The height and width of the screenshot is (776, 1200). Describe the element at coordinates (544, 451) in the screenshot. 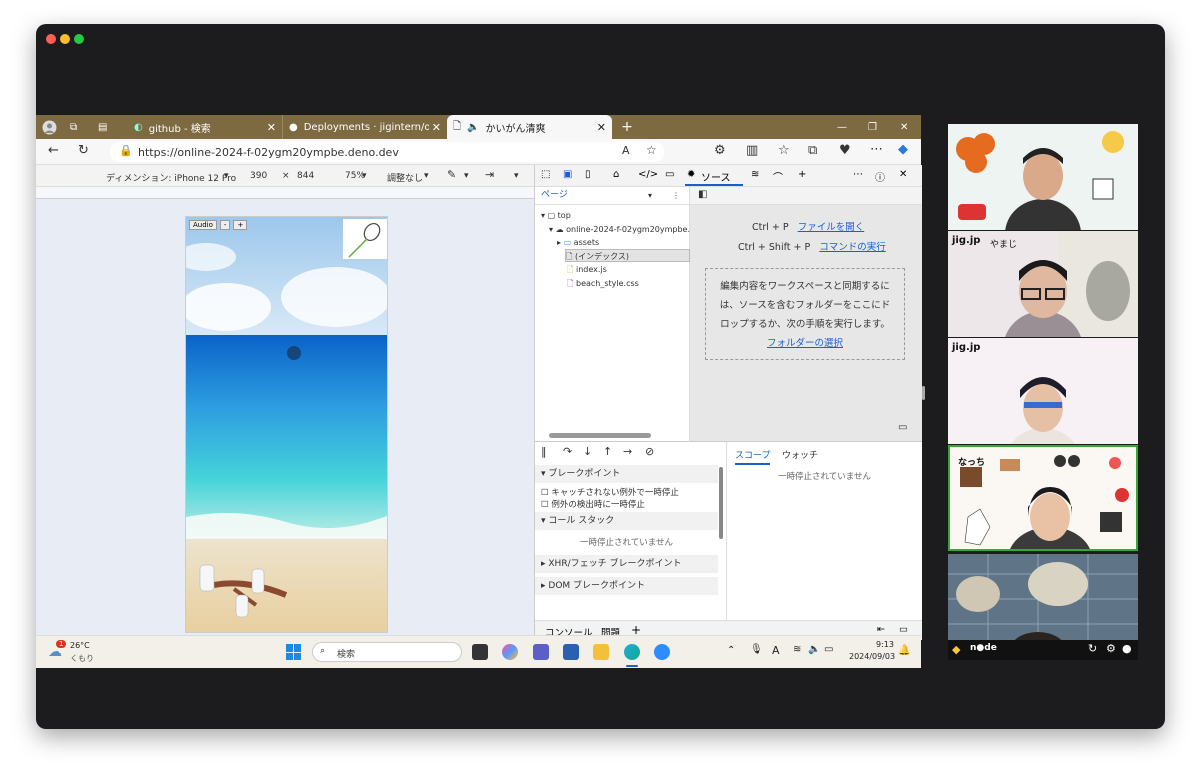

I see `pause-icon: ‖` at that location.